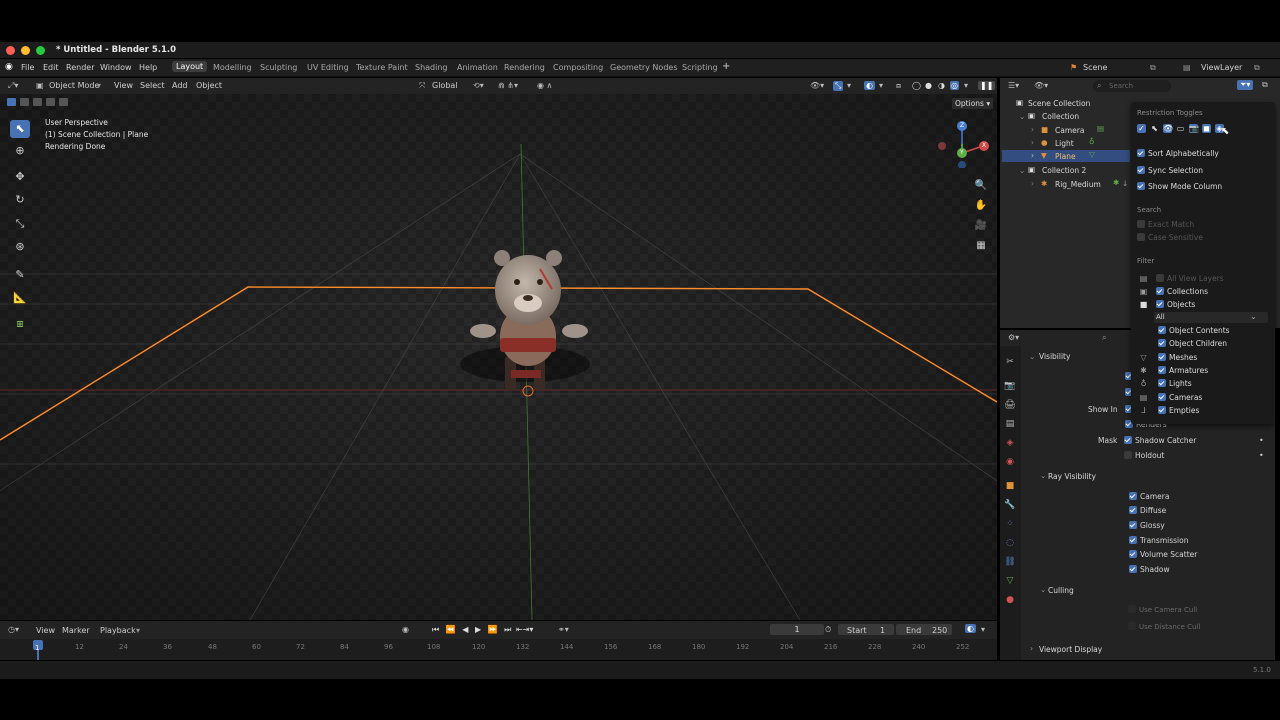  I want to click on workspace-tab-rendering: Rendering, so click(524, 67).